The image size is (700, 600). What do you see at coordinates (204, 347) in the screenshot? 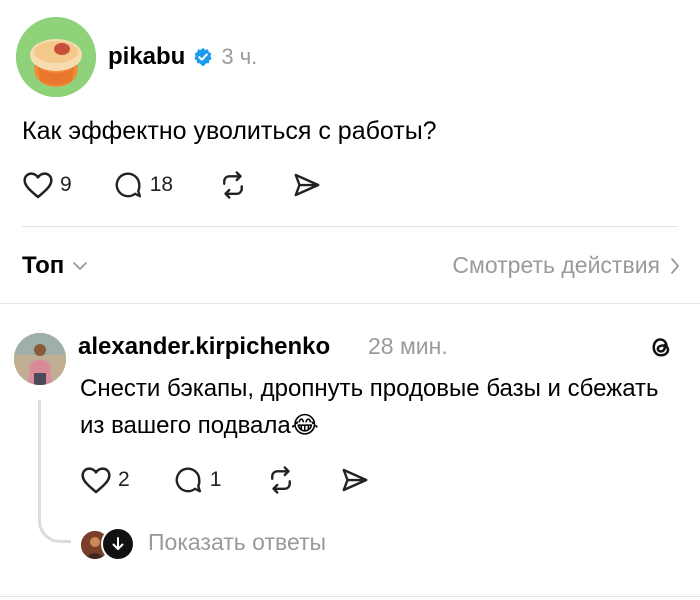
I see `comment-author: alexander.kirpichenko` at bounding box center [204, 347].